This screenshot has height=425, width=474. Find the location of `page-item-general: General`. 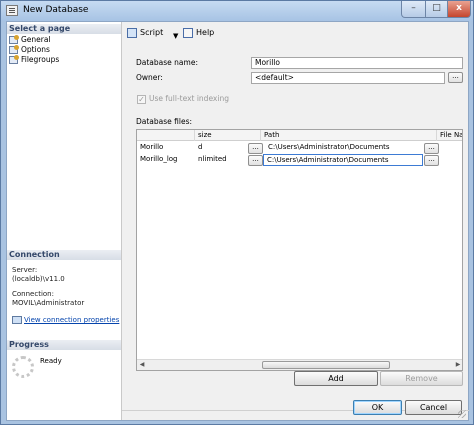

page-item-general: General is located at coordinates (30, 40).